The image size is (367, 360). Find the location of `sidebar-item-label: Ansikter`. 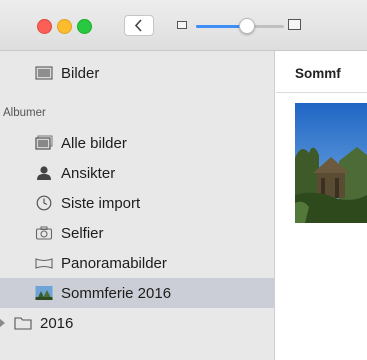

sidebar-item-label: Ansikter is located at coordinates (88, 173).